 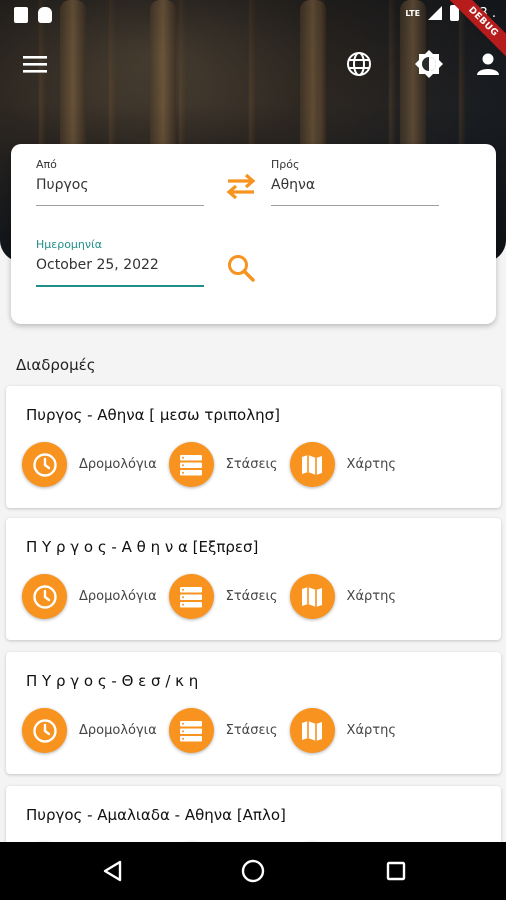 I want to click on date-field: Ημερομηνία October 25, 2022, so click(x=120, y=262).